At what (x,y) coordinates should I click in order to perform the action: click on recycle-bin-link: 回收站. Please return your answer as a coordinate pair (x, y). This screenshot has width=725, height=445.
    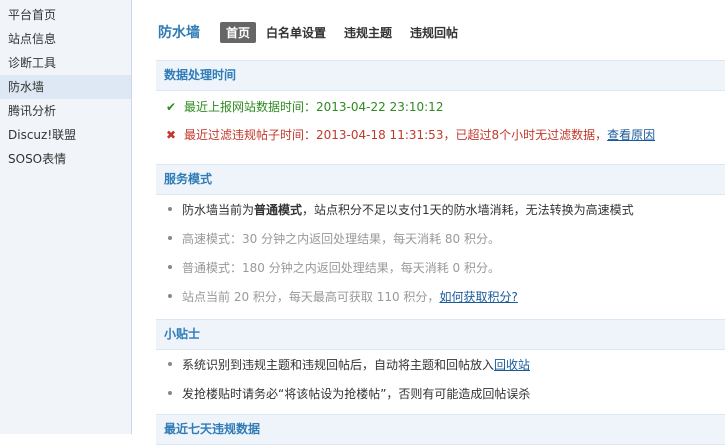
    Looking at the image, I should click on (512, 365).